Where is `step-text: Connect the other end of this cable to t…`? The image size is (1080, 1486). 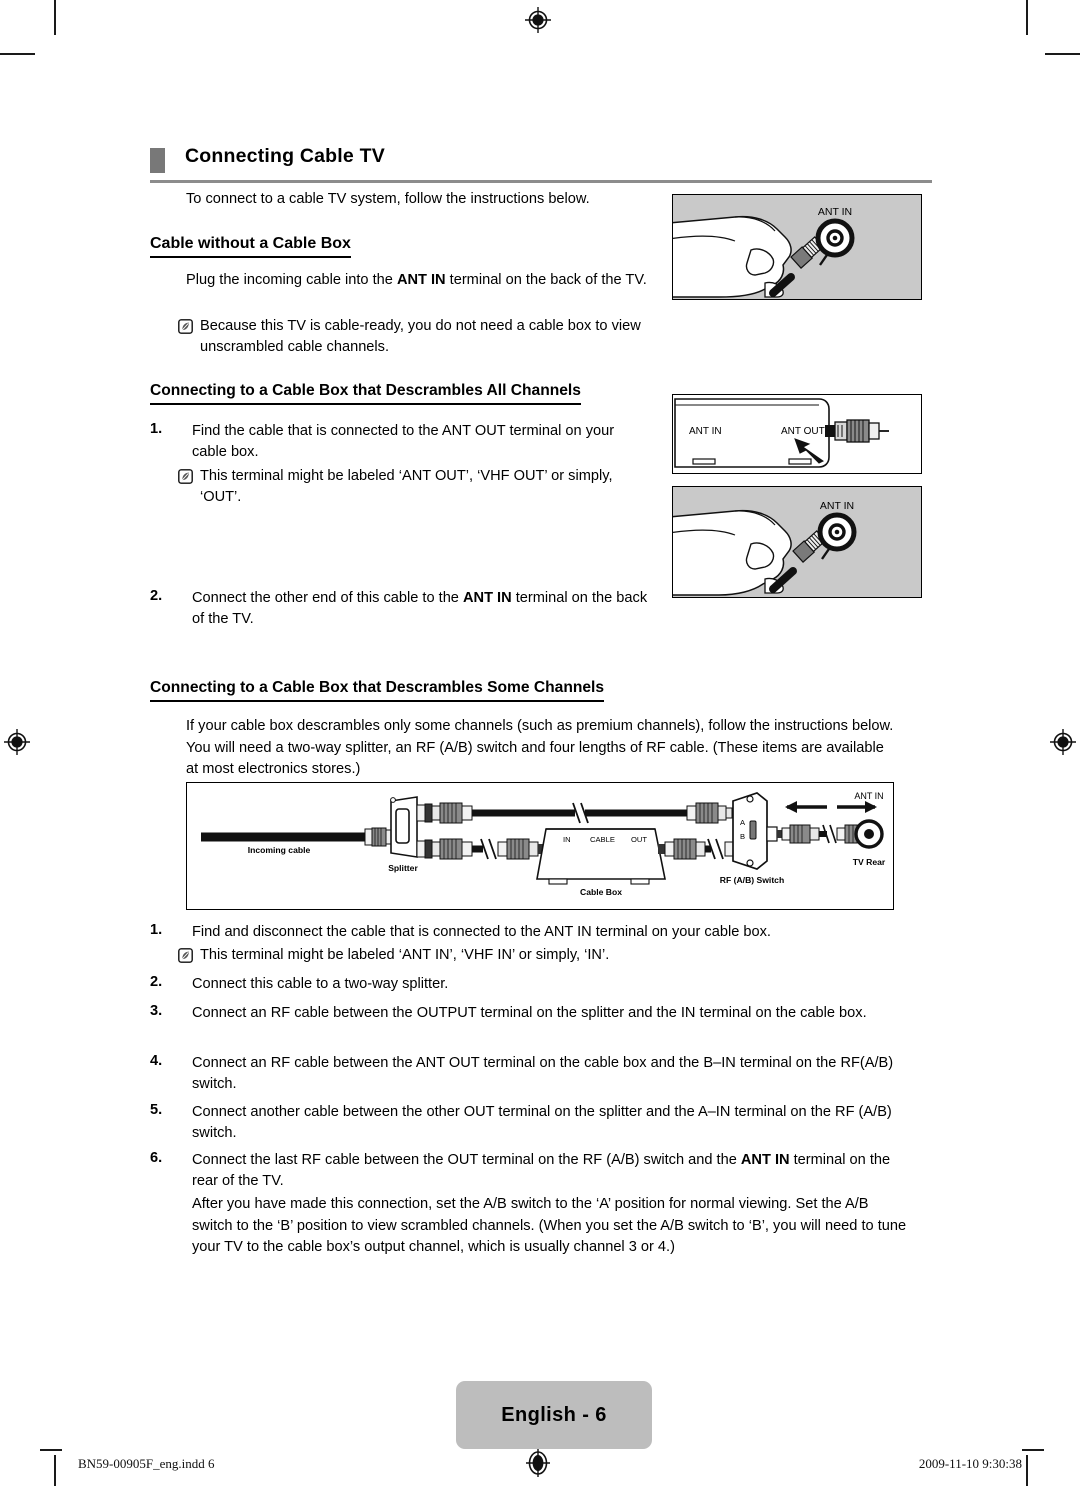 step-text: Connect the other end of this cable to t… is located at coordinates (421, 609).